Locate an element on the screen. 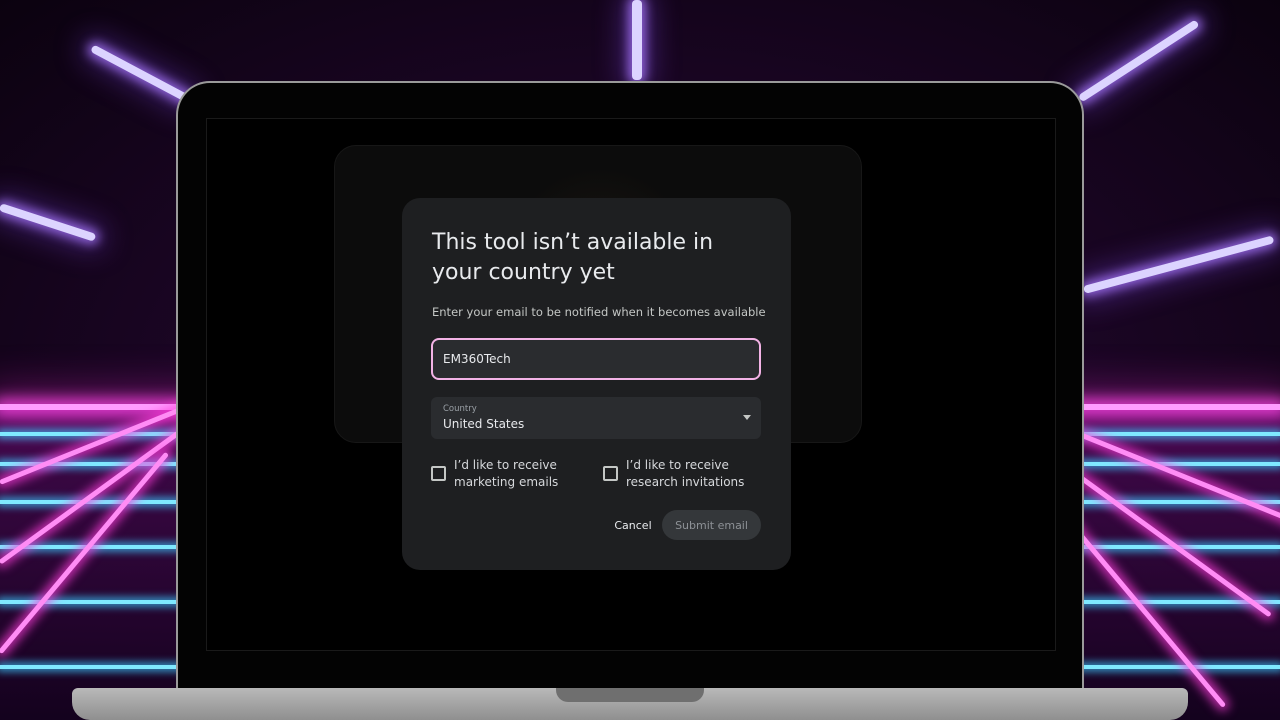 The height and width of the screenshot is (720, 1280). country-label: Country is located at coordinates (460, 409).